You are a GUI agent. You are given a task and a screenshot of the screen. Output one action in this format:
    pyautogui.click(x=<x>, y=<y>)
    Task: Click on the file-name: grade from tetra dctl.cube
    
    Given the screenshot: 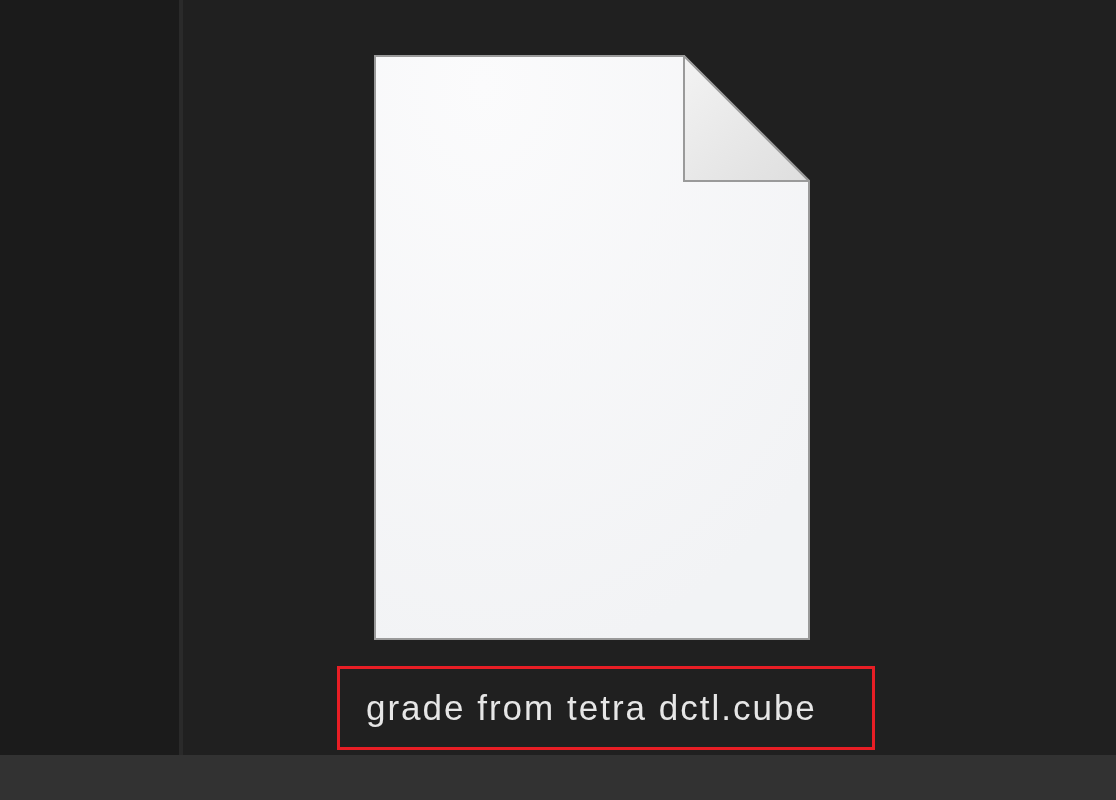 What is the action you would take?
    pyautogui.click(x=591, y=708)
    